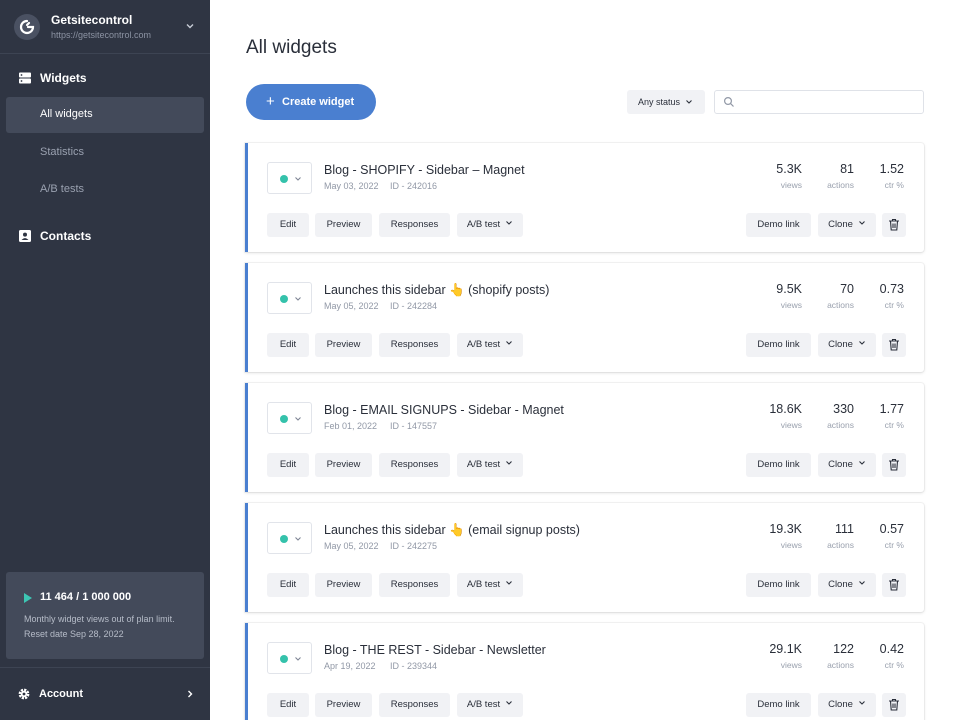  Describe the element at coordinates (829, 102) in the screenshot. I see `search-input` at that location.